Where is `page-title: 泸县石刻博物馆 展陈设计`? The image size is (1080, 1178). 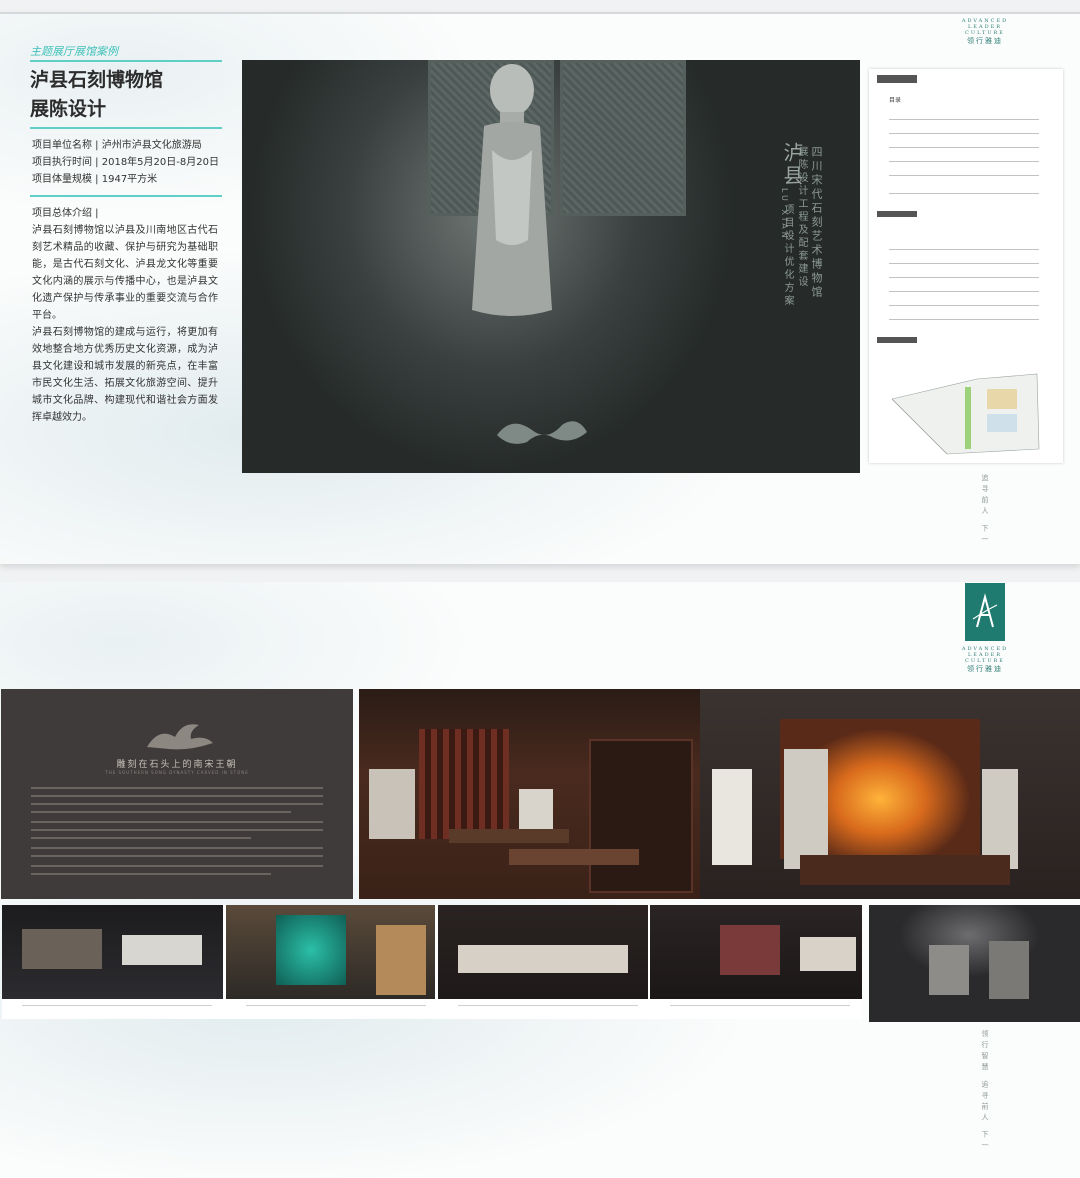
page-title: 泸县石刻博物馆 展陈设计 is located at coordinates (97, 94).